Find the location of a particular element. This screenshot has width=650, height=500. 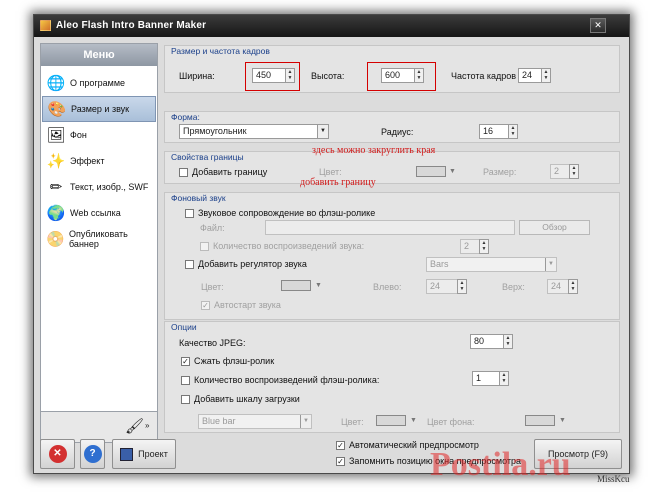

sidebar-item-label: О программе is located at coordinates (98, 83).